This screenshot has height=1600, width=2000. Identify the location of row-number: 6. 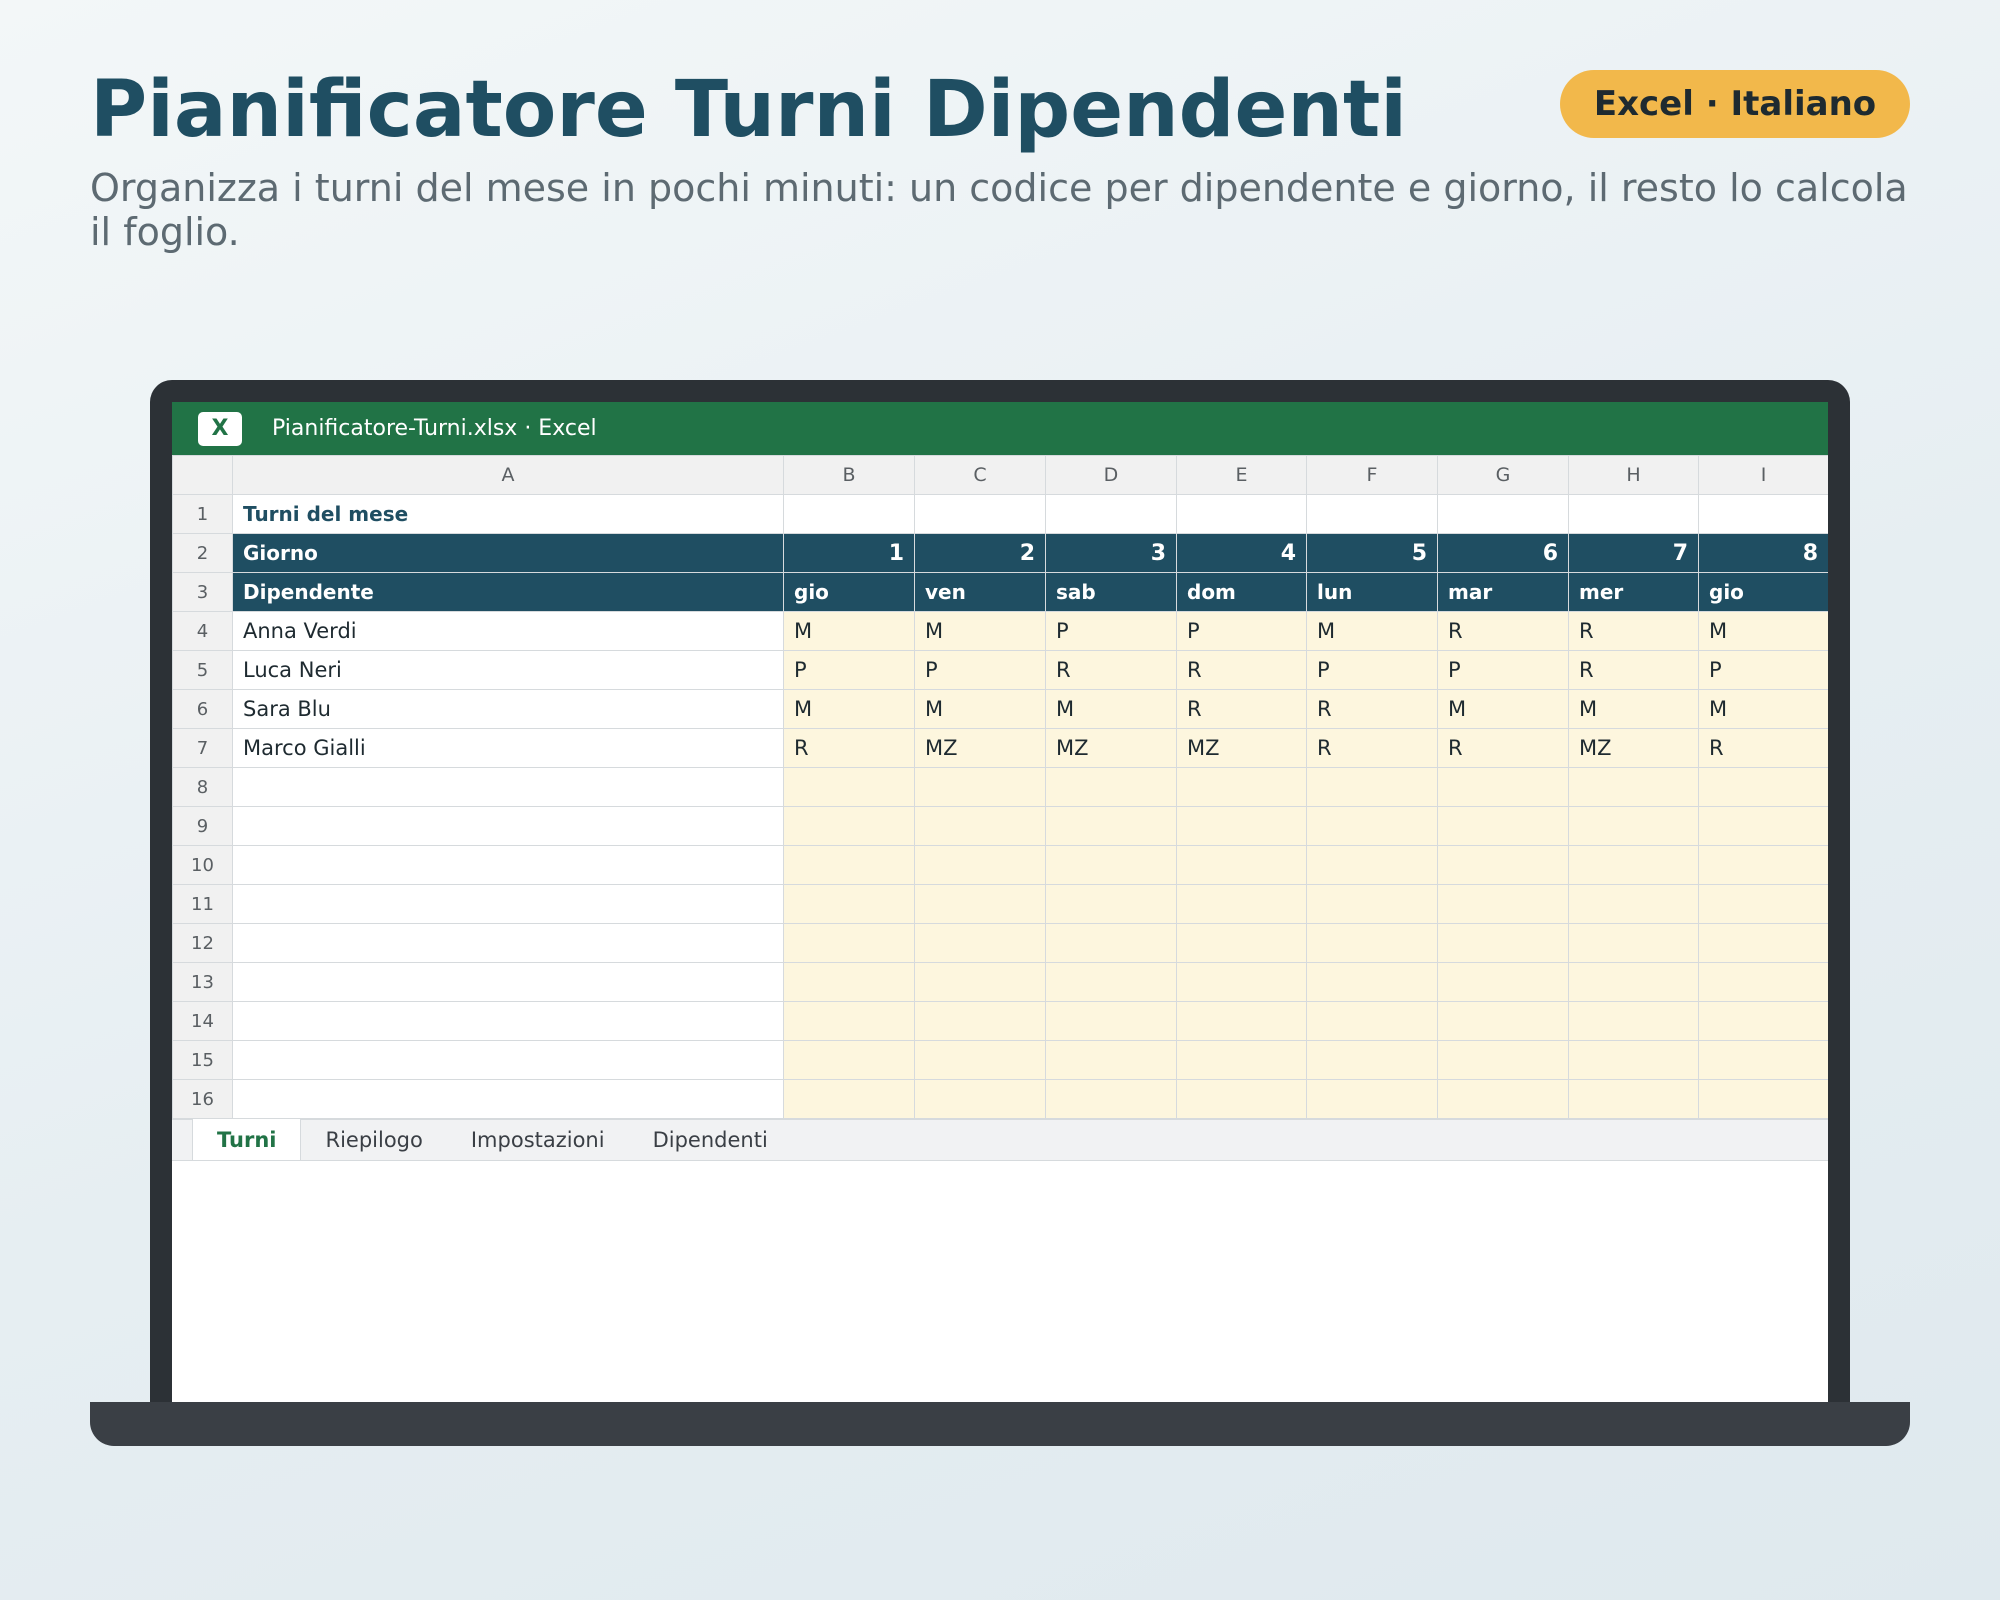
(202, 709).